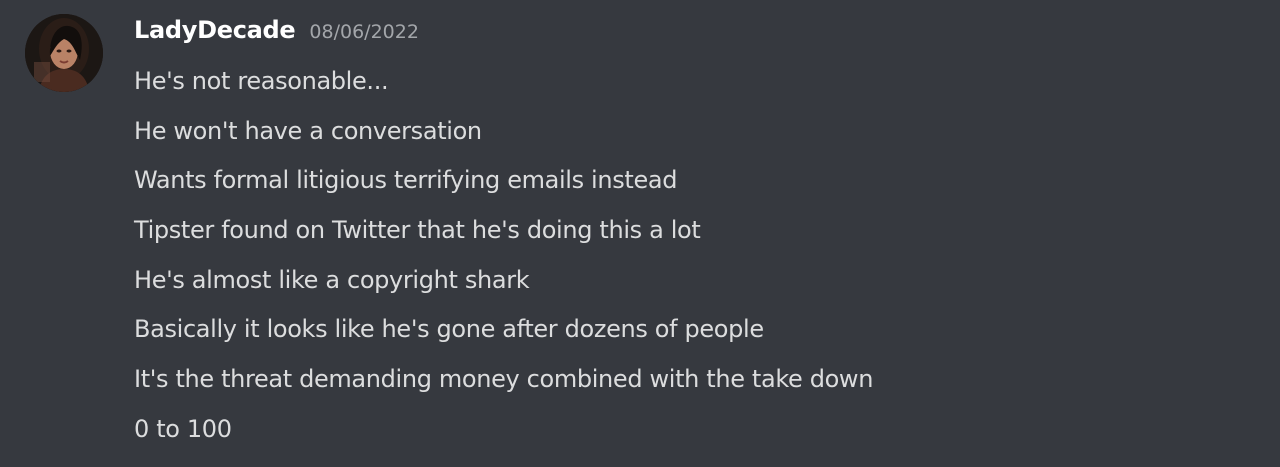 This screenshot has width=1280, height=467. What do you see at coordinates (503, 132) in the screenshot?
I see `message-text: He won't have a conversation` at bounding box center [503, 132].